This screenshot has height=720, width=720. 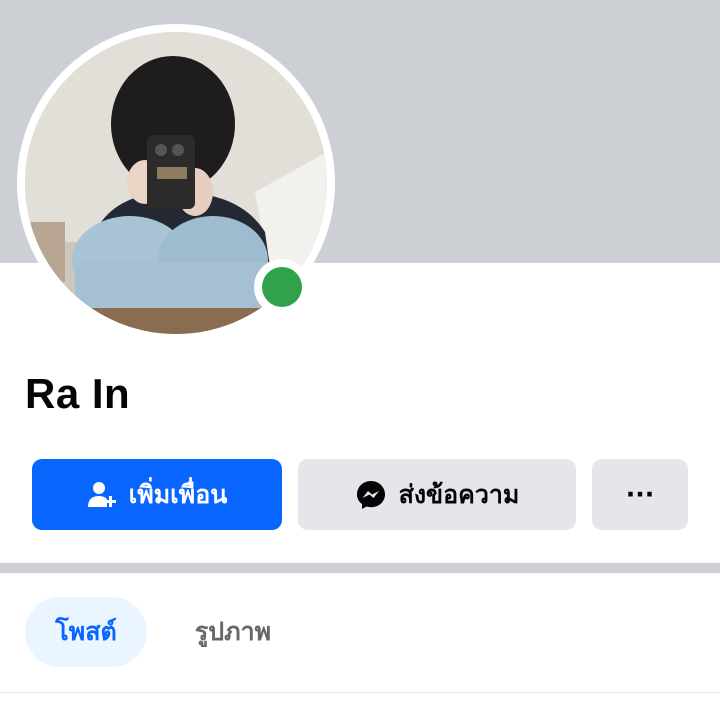 I want to click on tabs-bottom-border, so click(x=360, y=692).